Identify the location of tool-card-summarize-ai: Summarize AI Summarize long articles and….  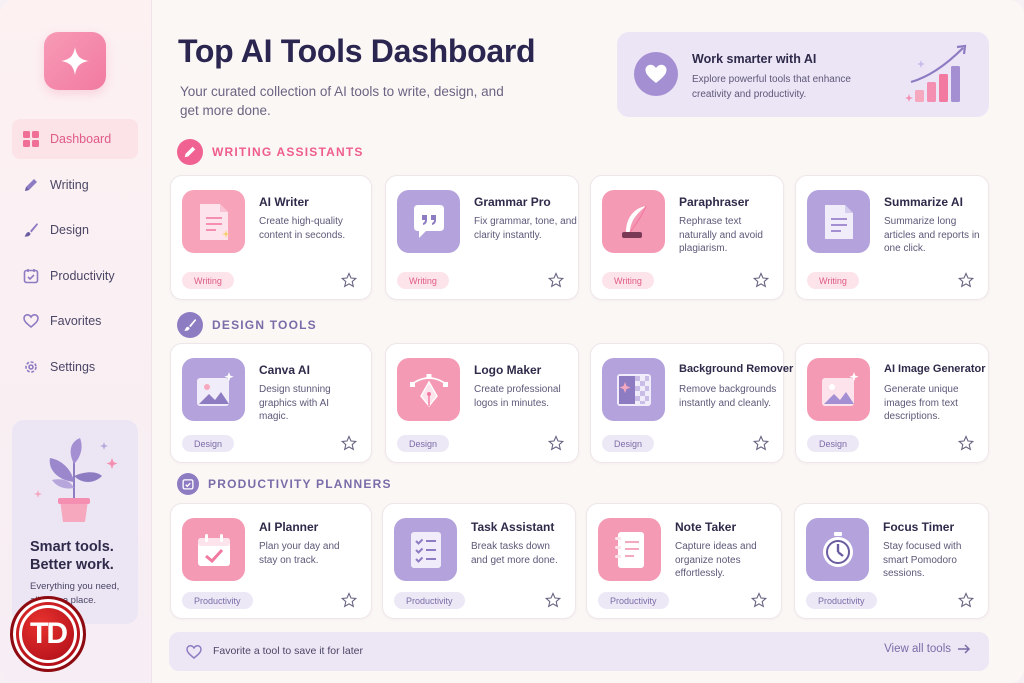
(892, 237).